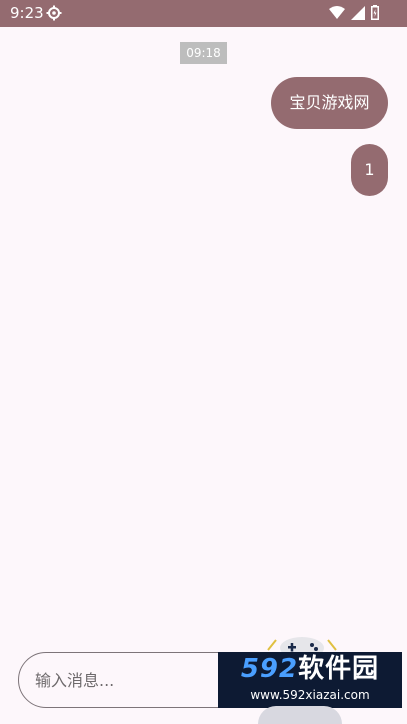 The width and height of the screenshot is (407, 724). I want to click on message-bubble: 宝贝游戏网, so click(329, 103).